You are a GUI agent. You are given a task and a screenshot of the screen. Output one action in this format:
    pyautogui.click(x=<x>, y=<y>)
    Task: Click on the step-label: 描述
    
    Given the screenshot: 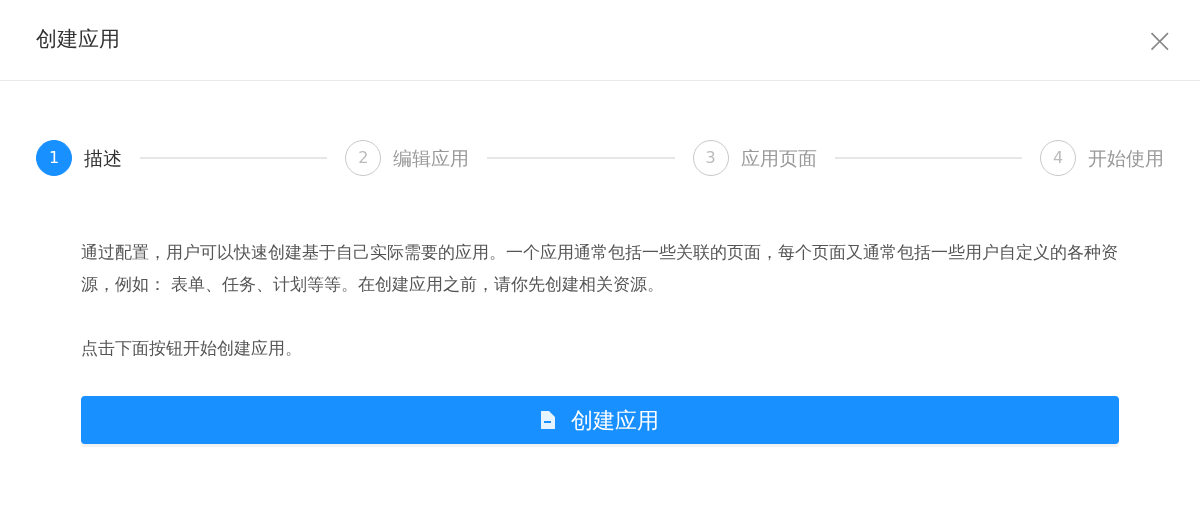 What is the action you would take?
    pyautogui.click(x=103, y=158)
    